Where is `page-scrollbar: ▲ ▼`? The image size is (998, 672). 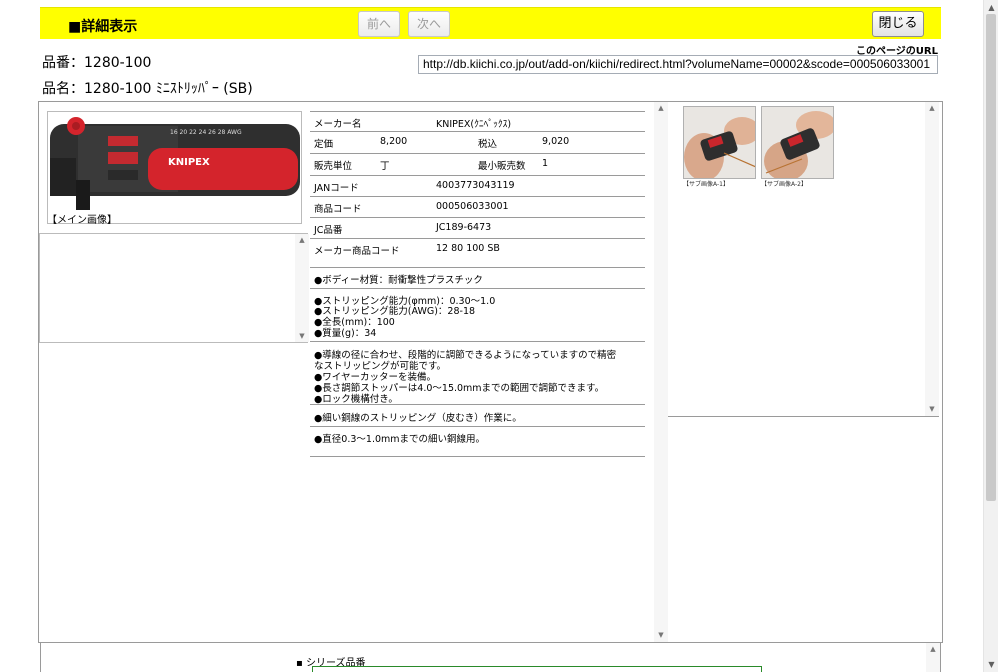 page-scrollbar: ▲ ▼ is located at coordinates (990, 336).